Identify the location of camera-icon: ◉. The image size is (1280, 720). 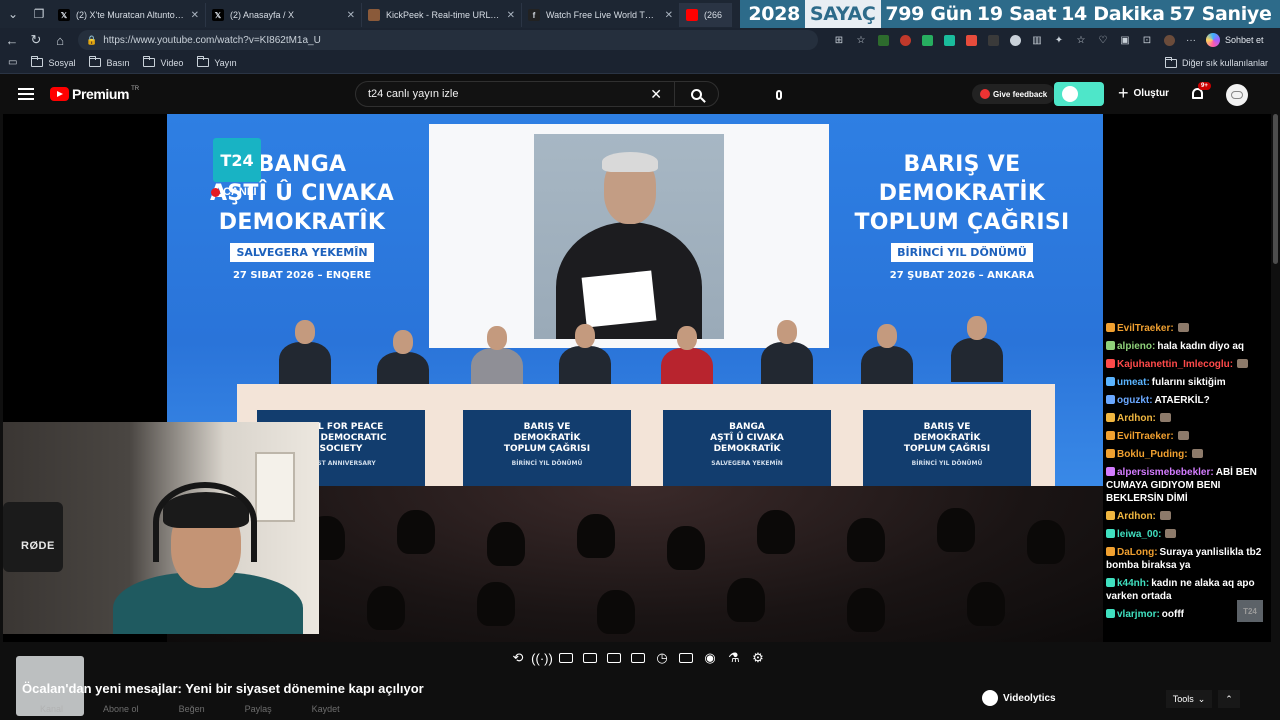
(710, 658).